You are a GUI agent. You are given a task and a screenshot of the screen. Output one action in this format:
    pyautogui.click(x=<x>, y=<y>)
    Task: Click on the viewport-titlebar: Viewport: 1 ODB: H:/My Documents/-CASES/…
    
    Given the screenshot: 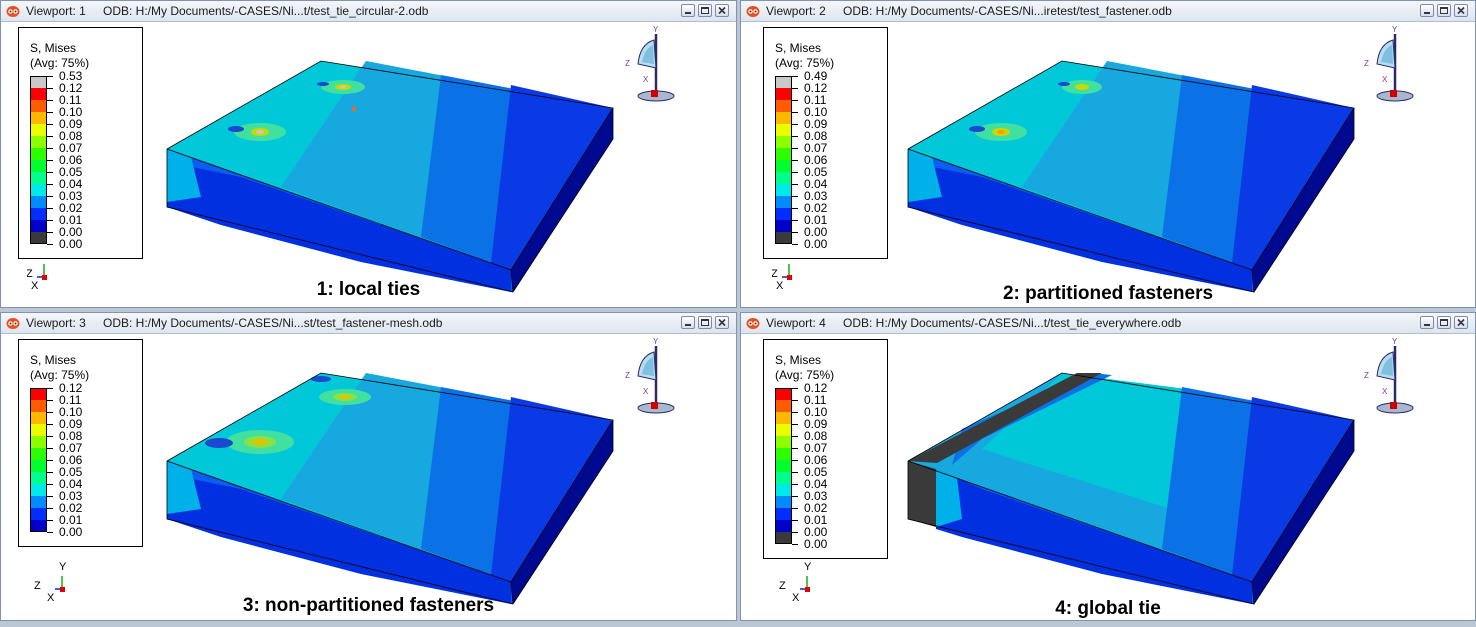 What is the action you would take?
    pyautogui.click(x=368, y=11)
    